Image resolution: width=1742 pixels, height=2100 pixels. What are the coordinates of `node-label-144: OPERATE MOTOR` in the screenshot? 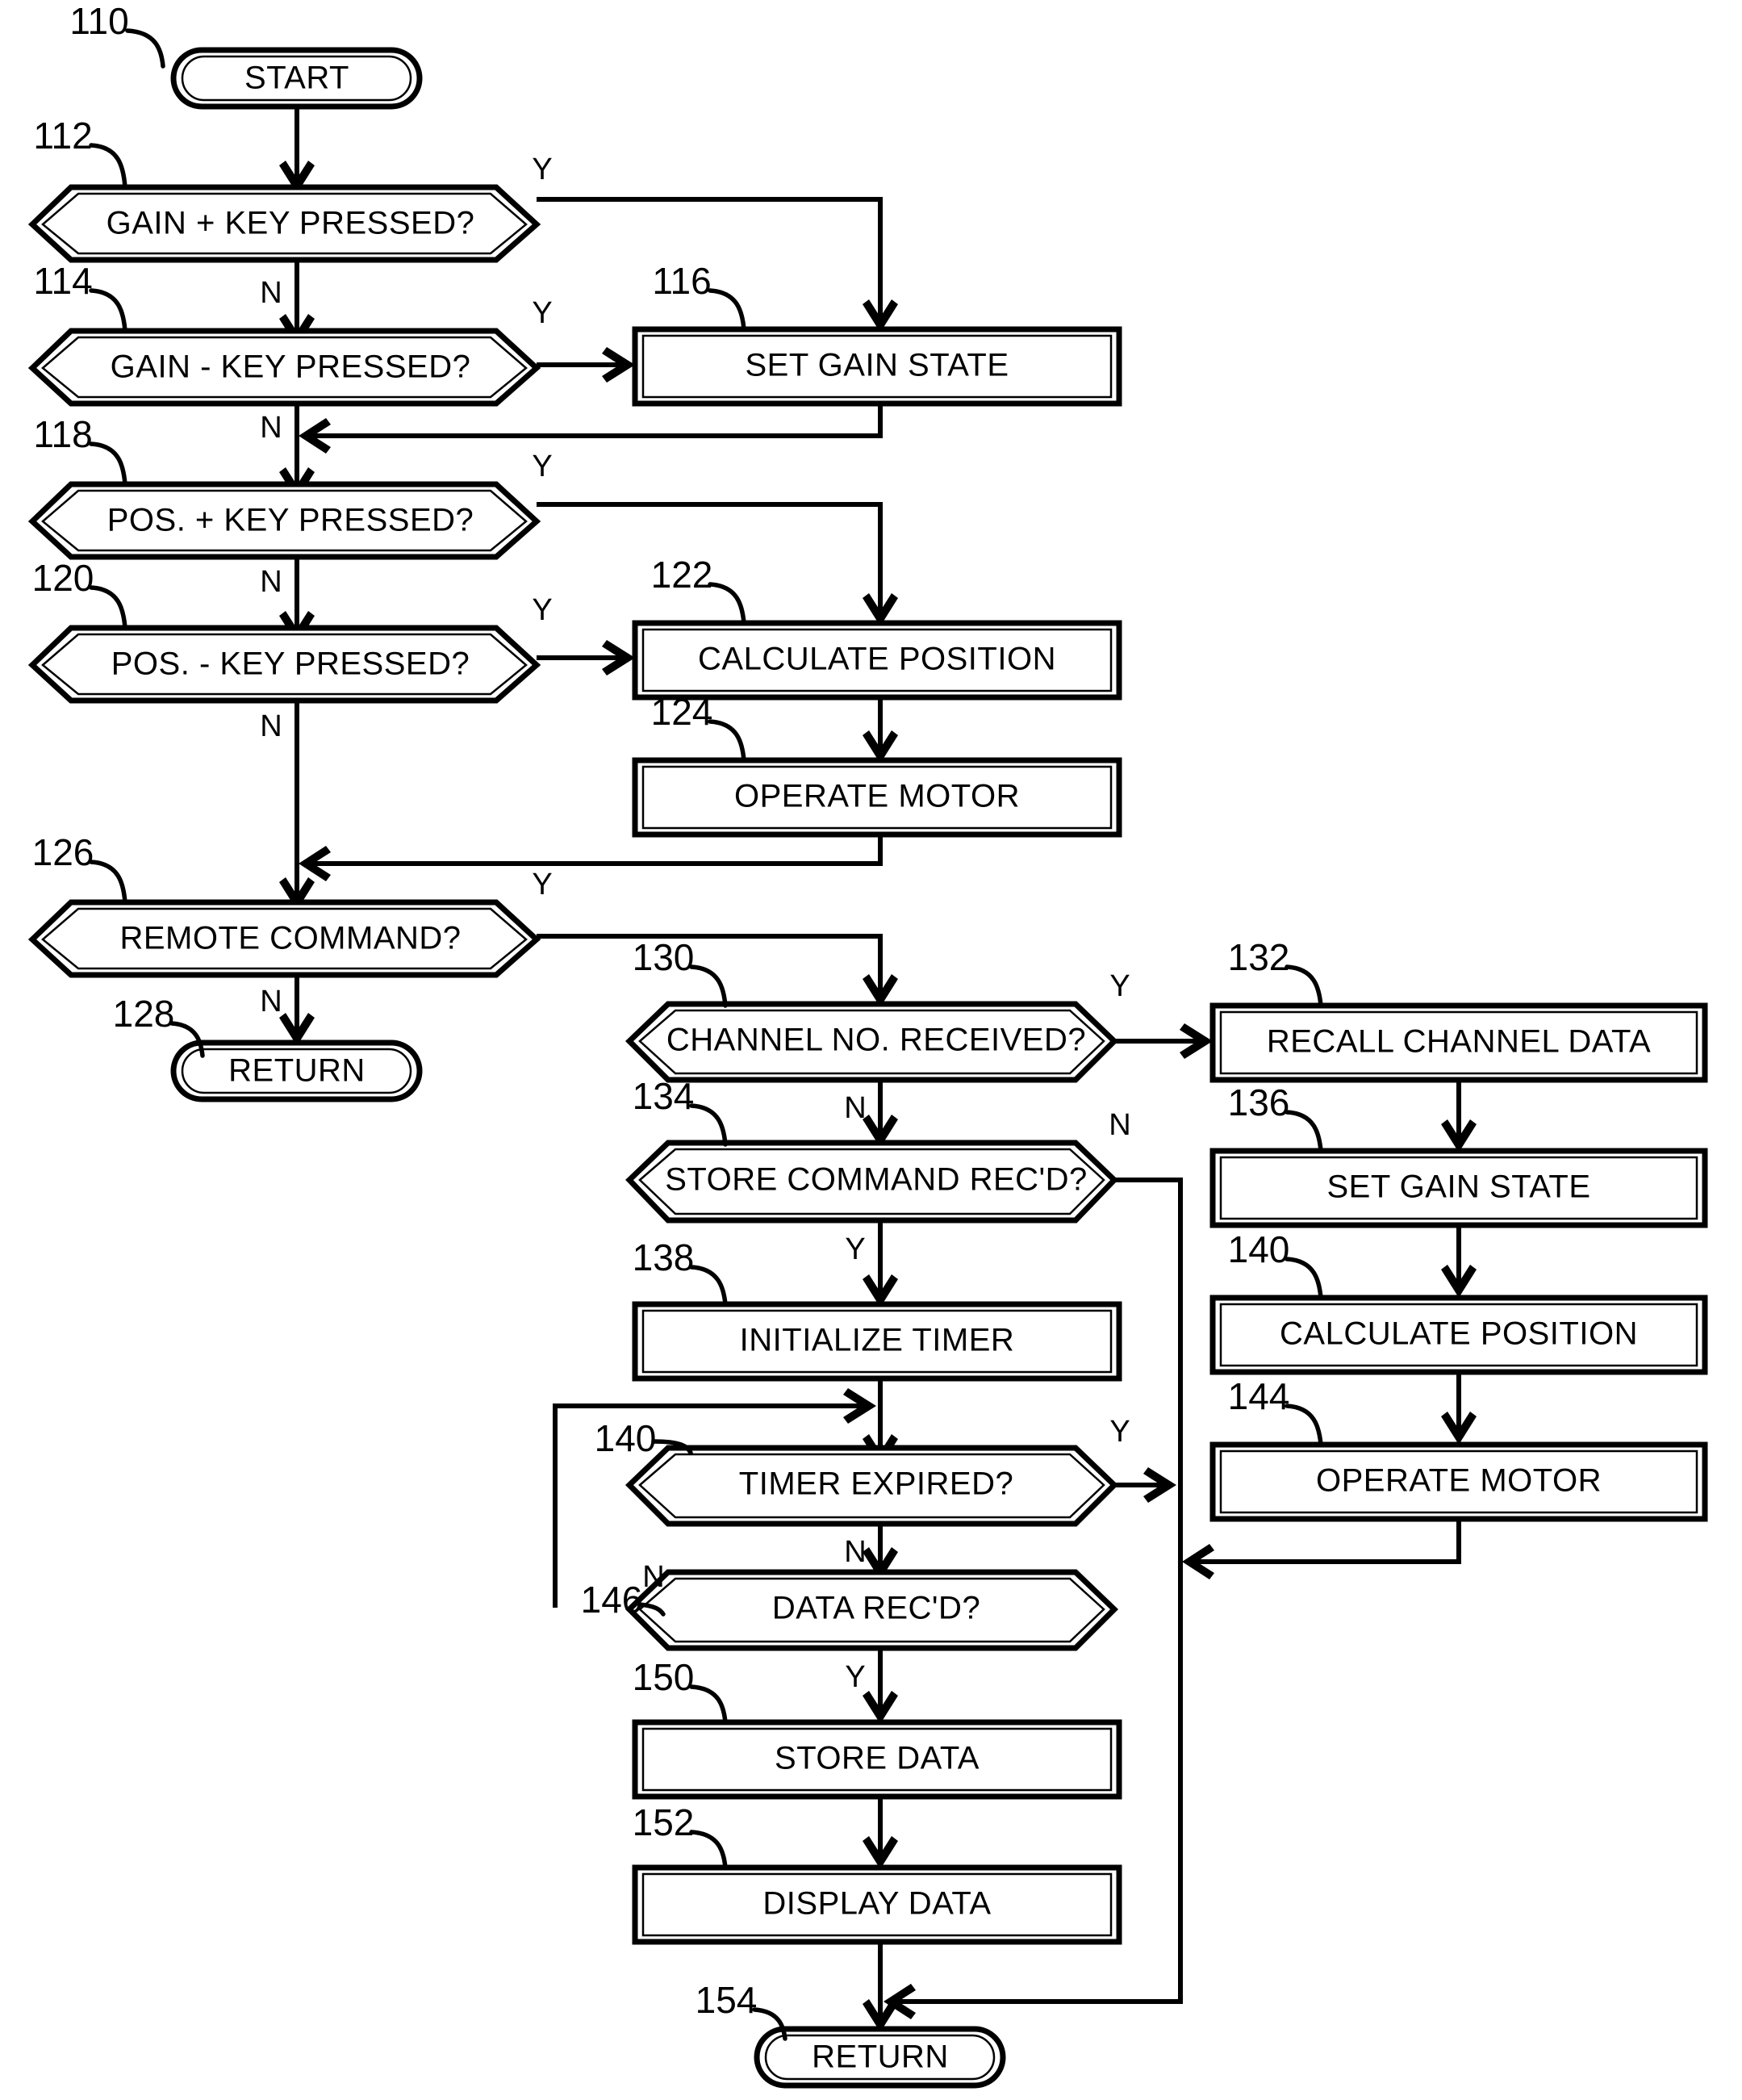 It's located at (1459, 1481).